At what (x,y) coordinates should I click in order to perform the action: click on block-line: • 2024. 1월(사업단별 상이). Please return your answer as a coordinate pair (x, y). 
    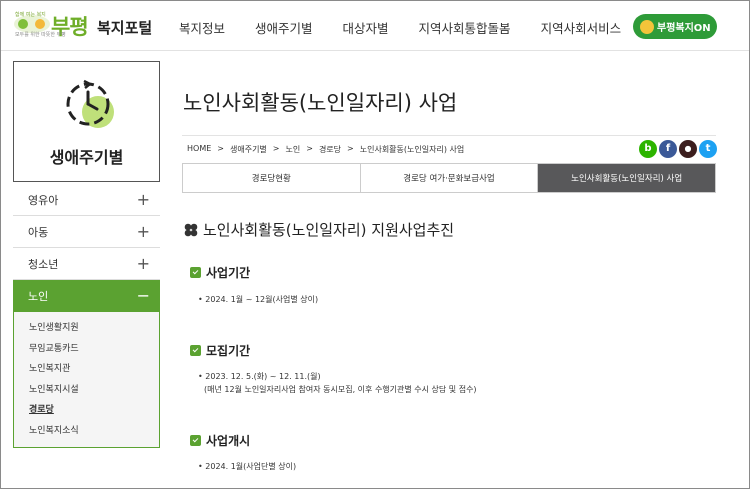
    Looking at the image, I should click on (247, 466).